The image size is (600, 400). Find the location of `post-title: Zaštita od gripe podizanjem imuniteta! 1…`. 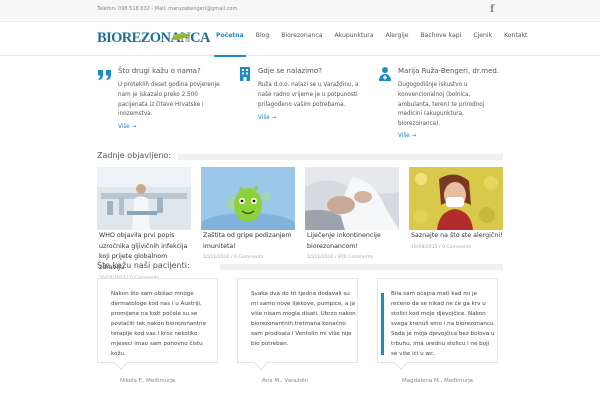

post-title: Zaštita od gripe podizanjem imuniteta! 1… is located at coordinates (249, 247).